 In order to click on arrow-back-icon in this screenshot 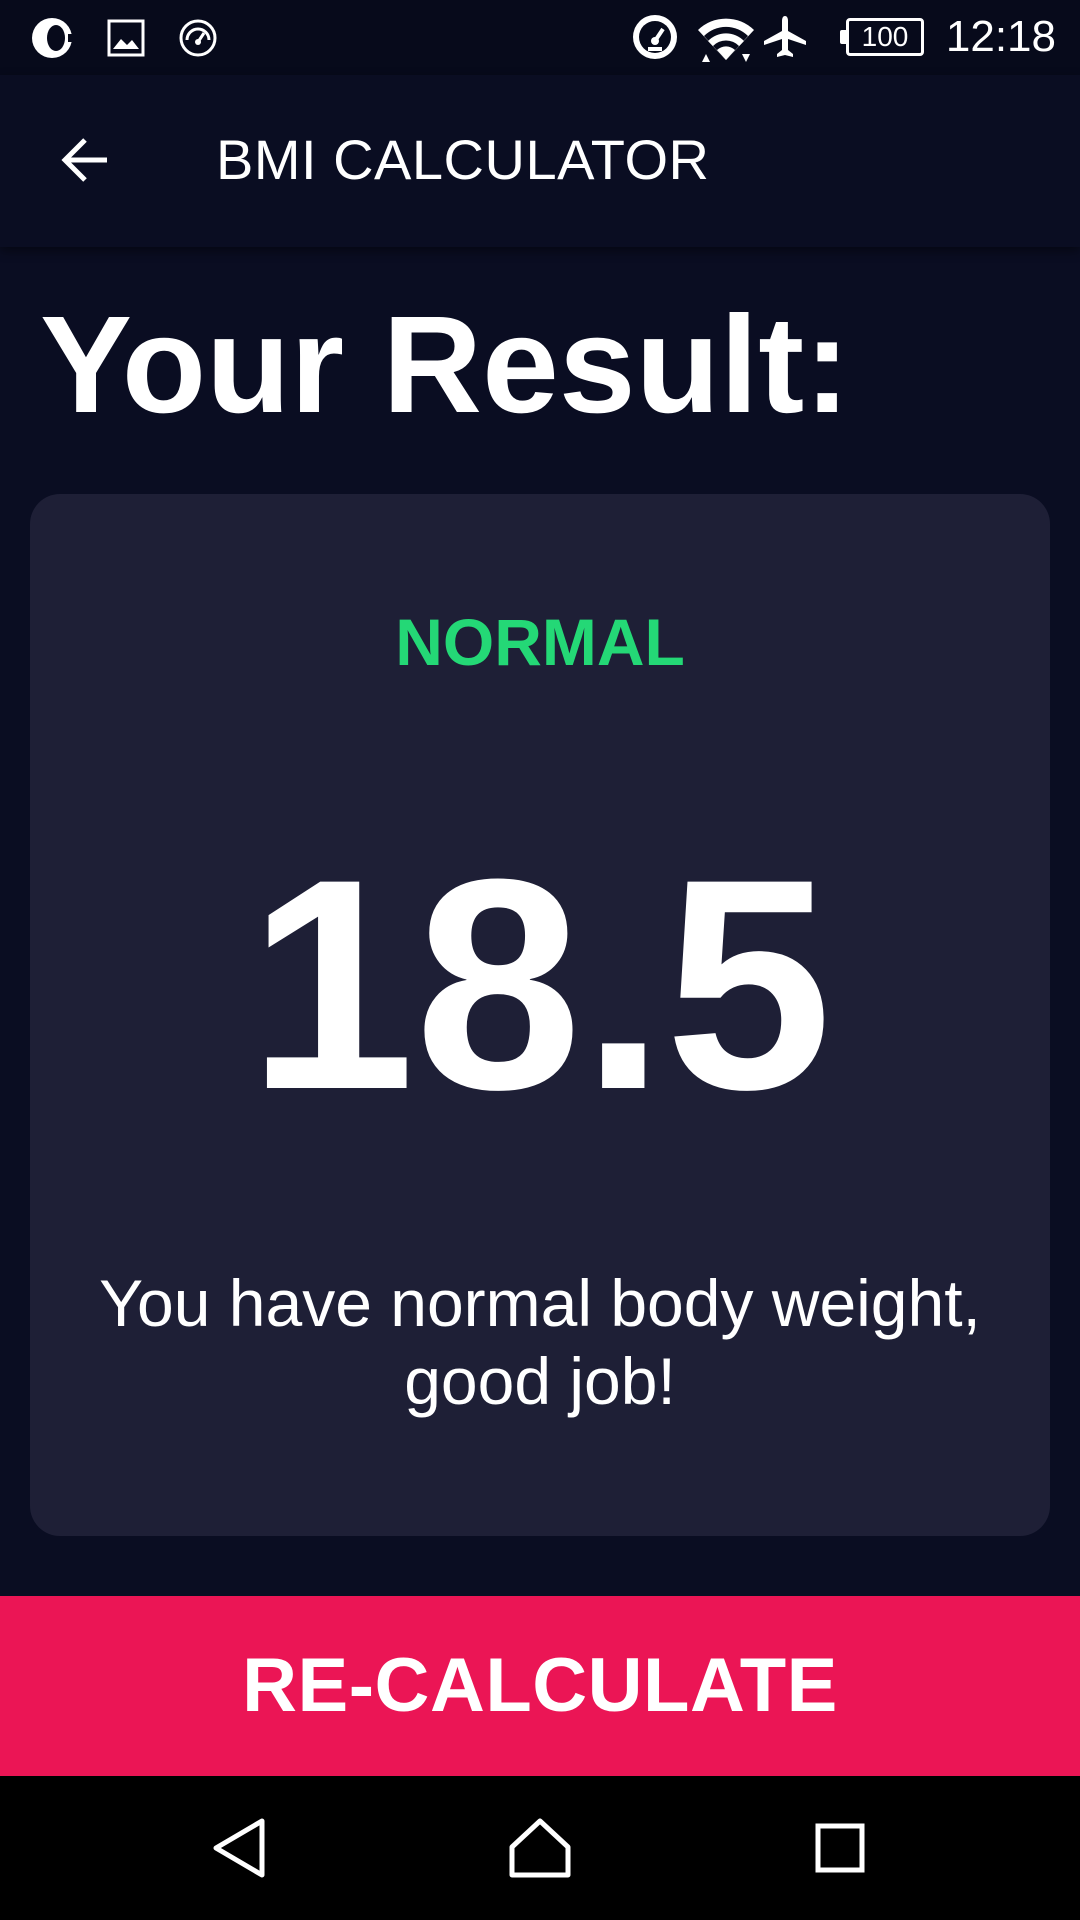, I will do `click(84, 160)`.